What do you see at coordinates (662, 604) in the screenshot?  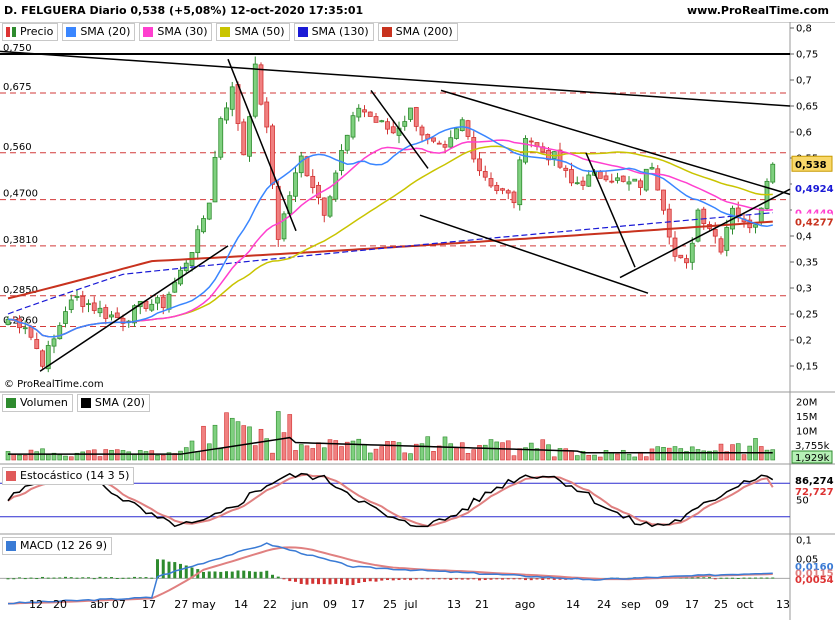 I see `x-tick-label: 09` at bounding box center [662, 604].